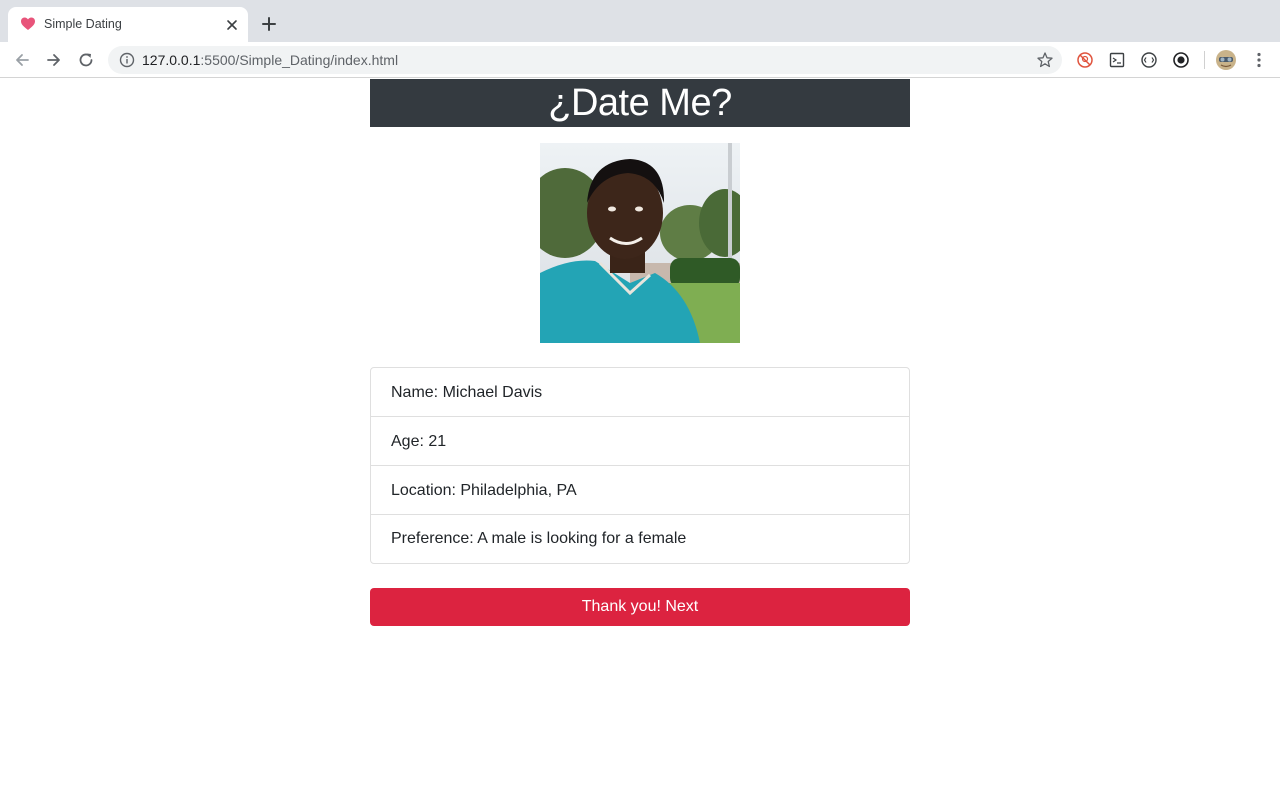  Describe the element at coordinates (1226, 60) in the screenshot. I see `avatar` at that location.